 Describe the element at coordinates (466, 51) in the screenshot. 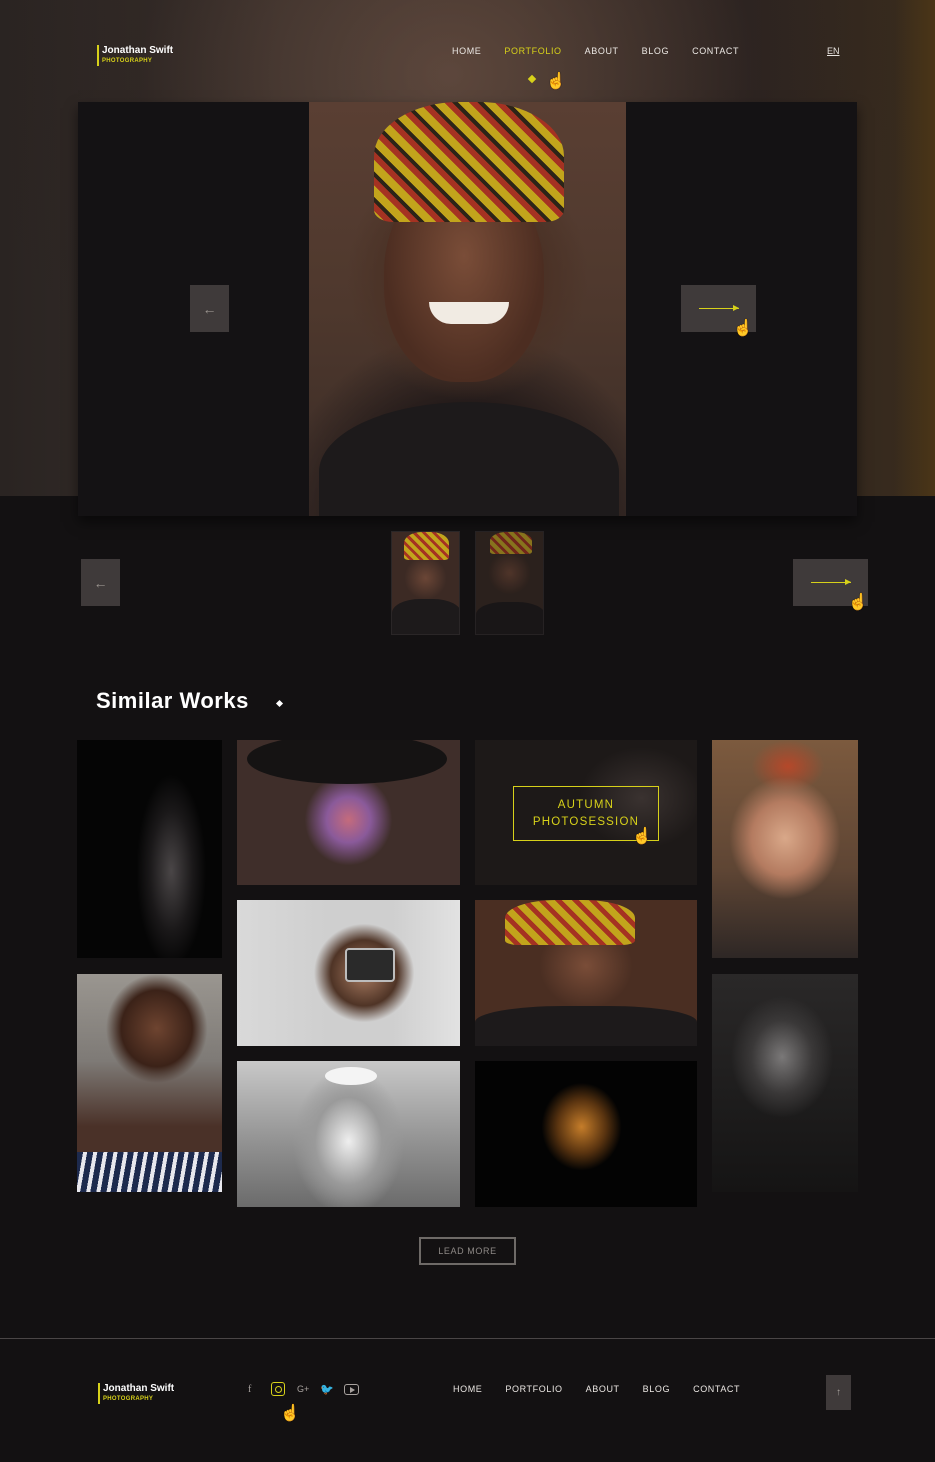

I see `nav-home: HOME` at that location.